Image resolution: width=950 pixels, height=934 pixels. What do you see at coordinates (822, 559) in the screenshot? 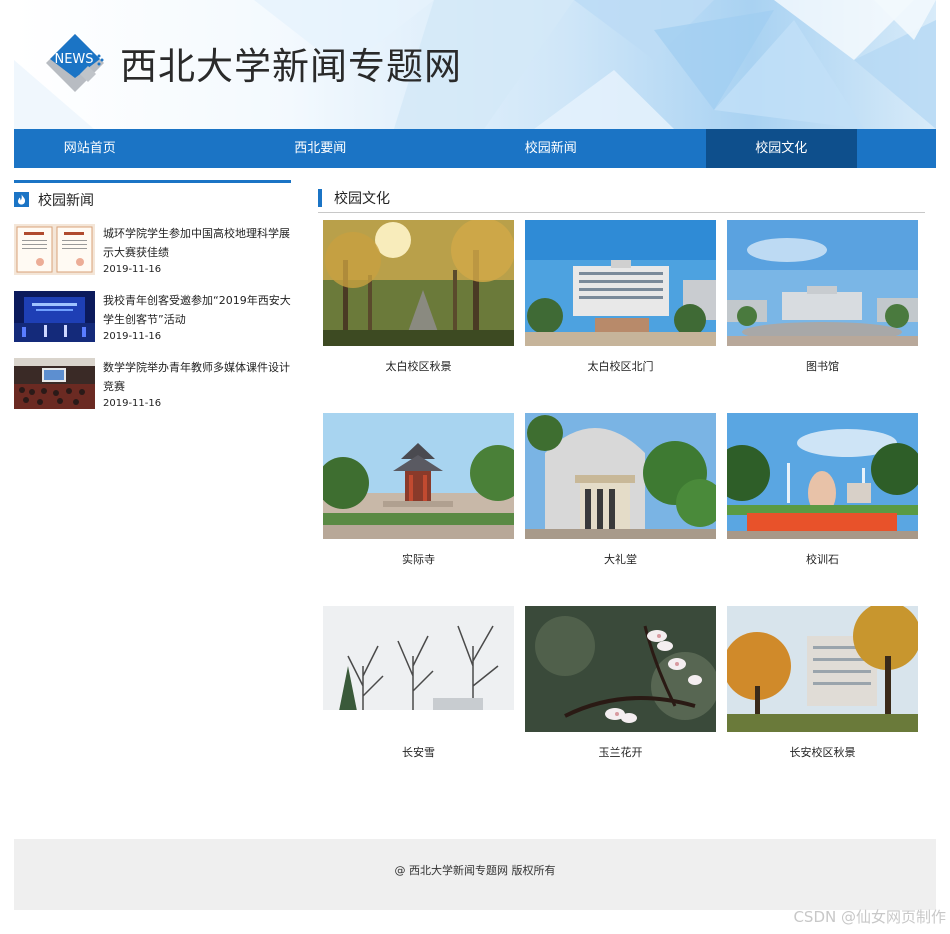
I see `photo-caption: 校训石` at bounding box center [822, 559].